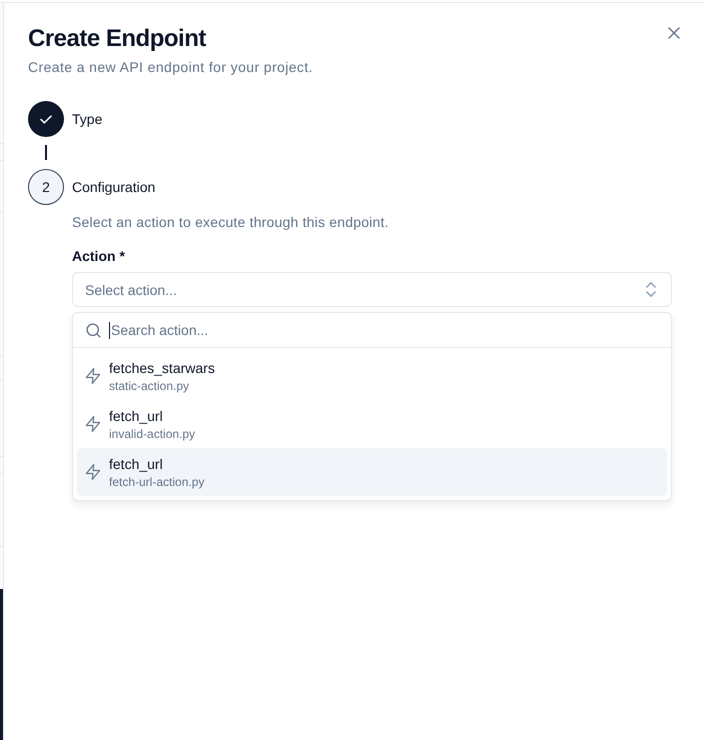  I want to click on action-filename: invalid-action.py, so click(152, 434).